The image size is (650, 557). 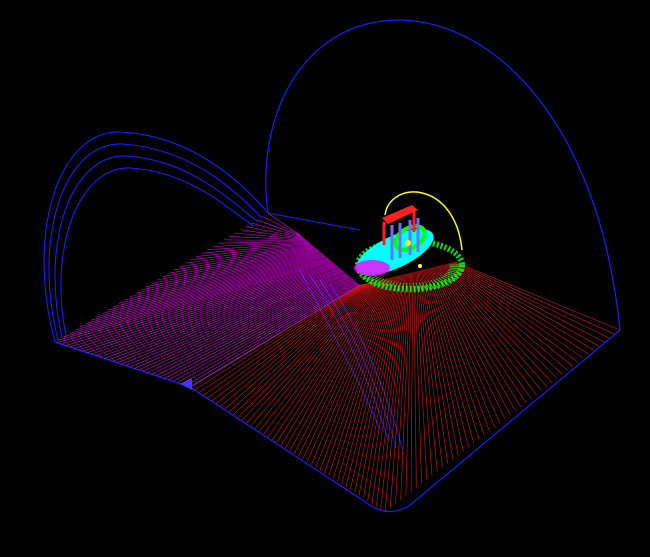 I want to click on top-edge, so click(x=314, y=221).